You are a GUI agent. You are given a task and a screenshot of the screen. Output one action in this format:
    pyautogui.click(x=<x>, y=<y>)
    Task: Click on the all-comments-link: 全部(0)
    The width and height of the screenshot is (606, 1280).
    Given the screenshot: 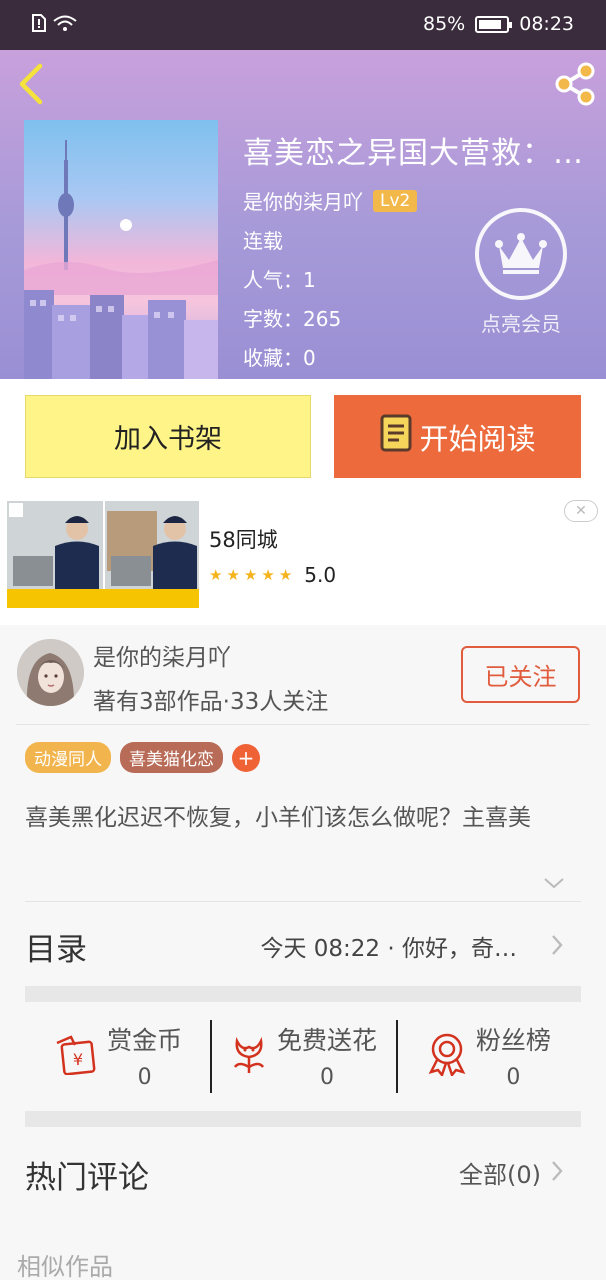 What is the action you would take?
    pyautogui.click(x=500, y=1172)
    